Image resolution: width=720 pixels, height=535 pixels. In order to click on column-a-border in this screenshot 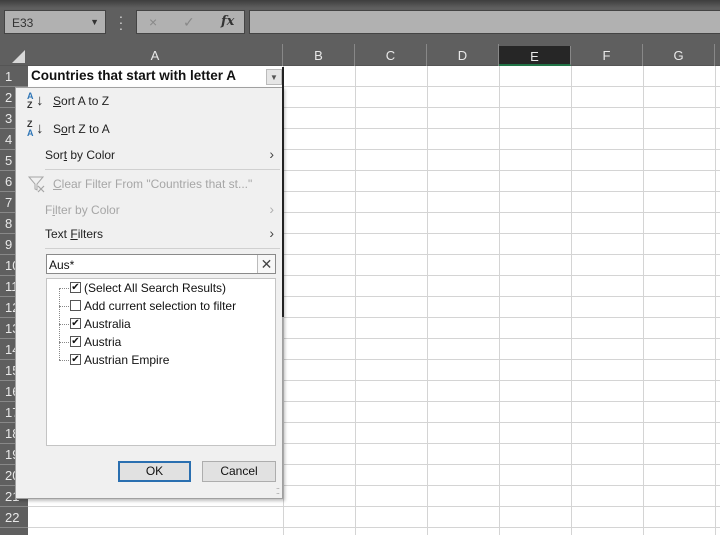, I will do `click(283, 192)`.